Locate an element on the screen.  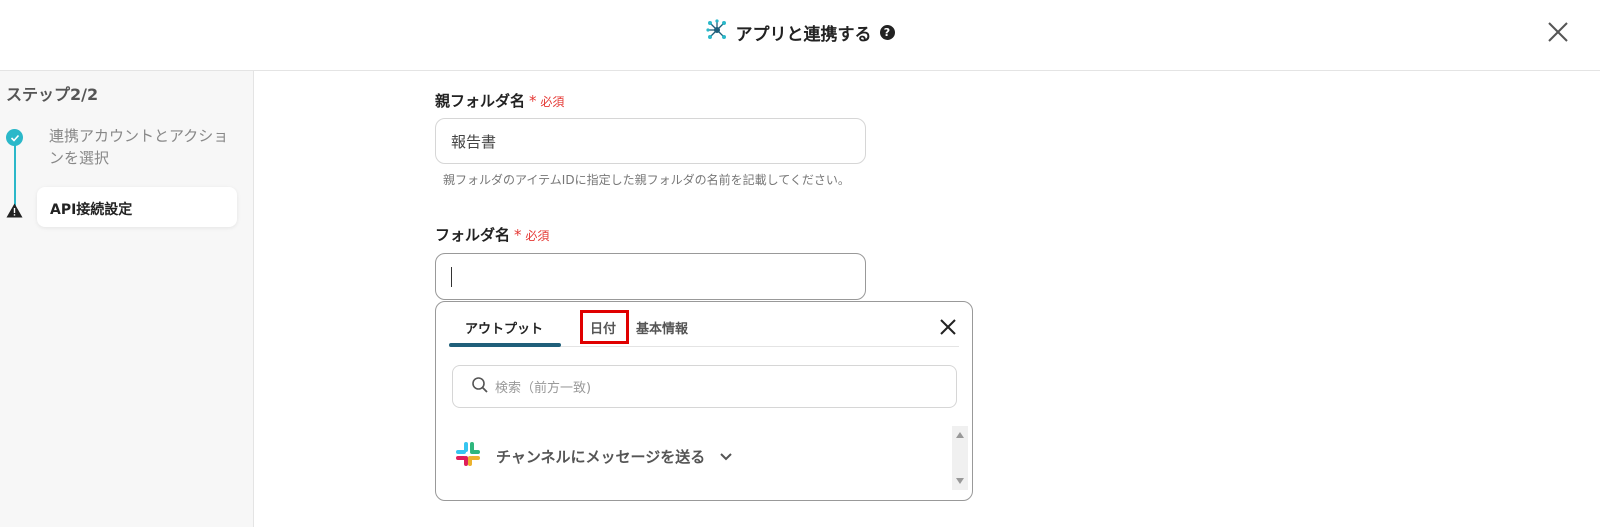
sidebar: ステップ2/2 連携アカウントとアクションを選択 API接続設定 is located at coordinates (127, 299).